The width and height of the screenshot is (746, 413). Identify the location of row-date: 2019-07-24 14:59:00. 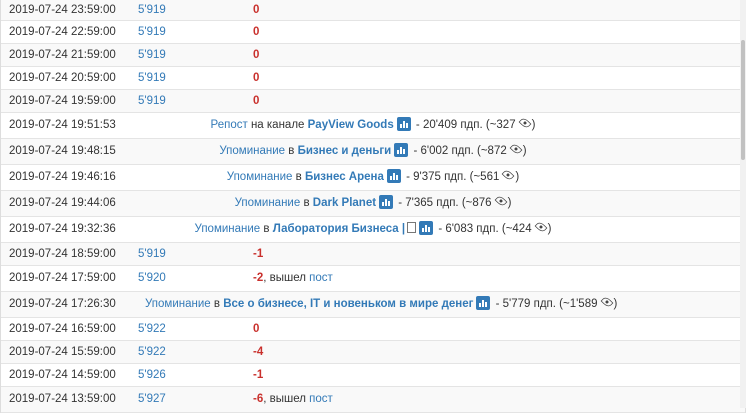
(62, 375).